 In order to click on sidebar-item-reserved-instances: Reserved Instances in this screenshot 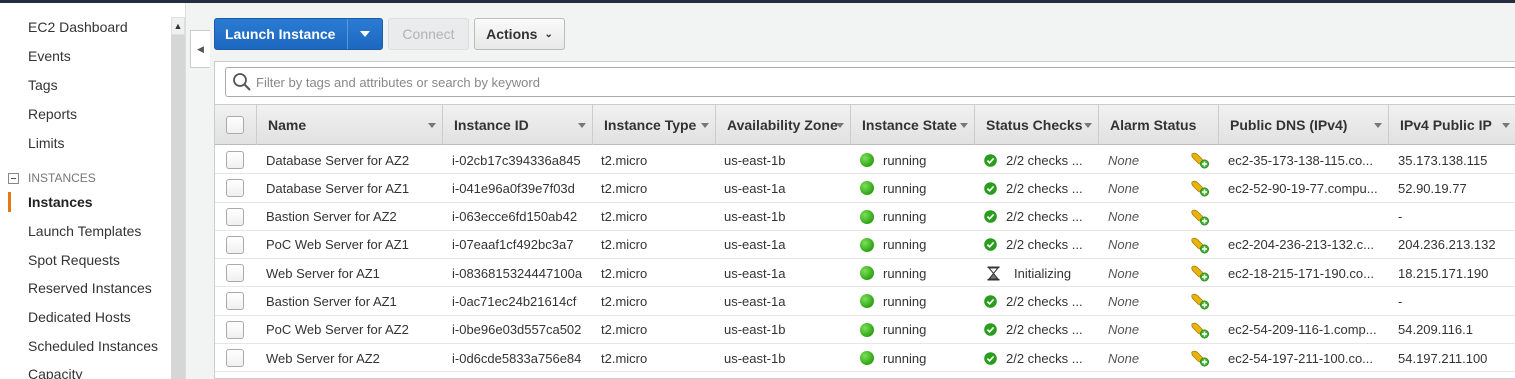, I will do `click(90, 288)`.